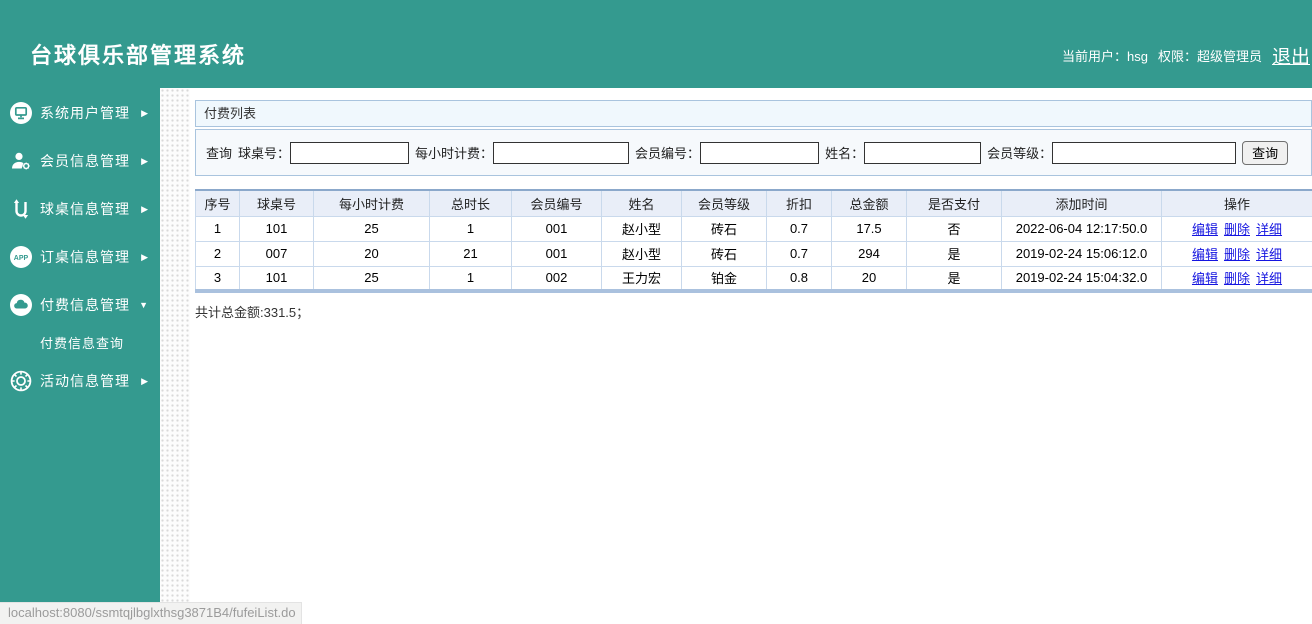  Describe the element at coordinates (85, 257) in the screenshot. I see `sidebar-item-label: 订桌信息管理` at that location.